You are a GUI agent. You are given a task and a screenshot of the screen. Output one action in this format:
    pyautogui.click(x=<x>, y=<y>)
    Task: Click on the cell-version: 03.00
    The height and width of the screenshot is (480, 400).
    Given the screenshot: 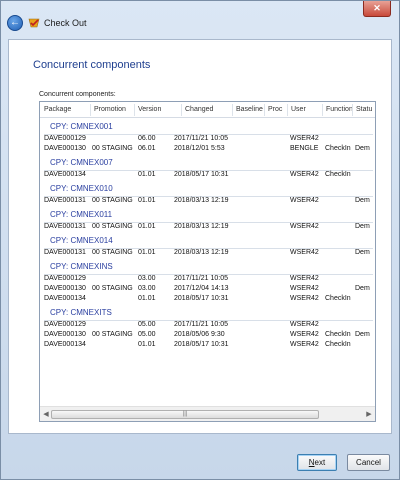 What is the action you would take?
    pyautogui.click(x=147, y=288)
    